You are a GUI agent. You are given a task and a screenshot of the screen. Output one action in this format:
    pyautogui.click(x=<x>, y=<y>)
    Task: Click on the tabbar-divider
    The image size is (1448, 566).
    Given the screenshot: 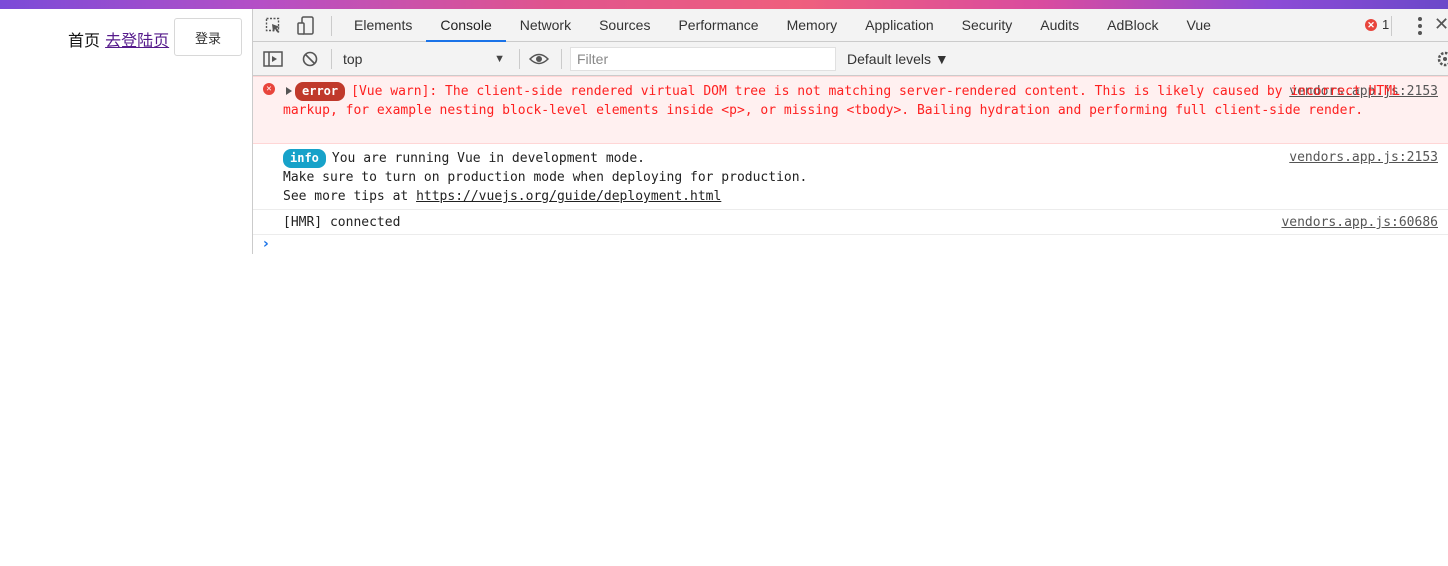 What is the action you would take?
    pyautogui.click(x=331, y=26)
    